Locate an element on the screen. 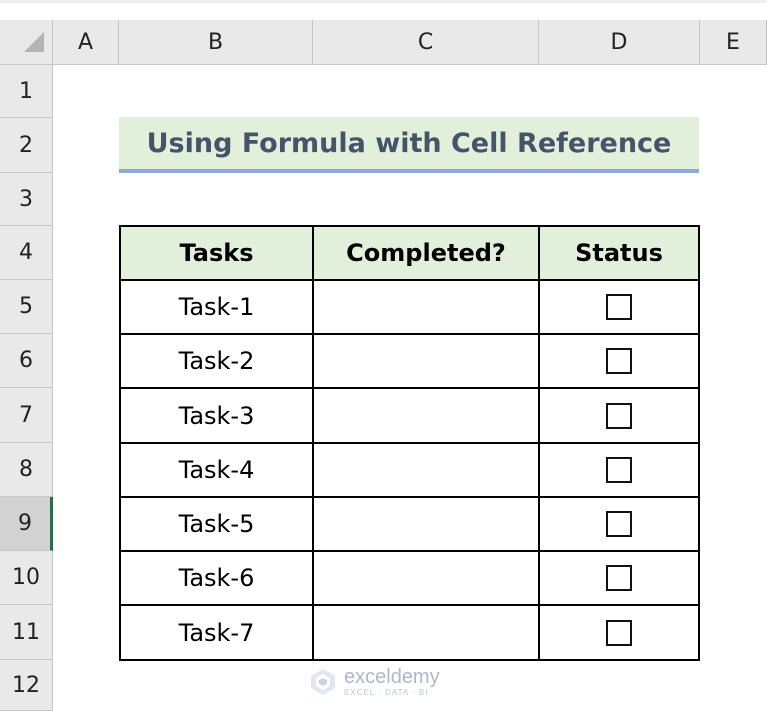 The height and width of the screenshot is (711, 767). select-all-triangle-icon is located at coordinates (34, 42).